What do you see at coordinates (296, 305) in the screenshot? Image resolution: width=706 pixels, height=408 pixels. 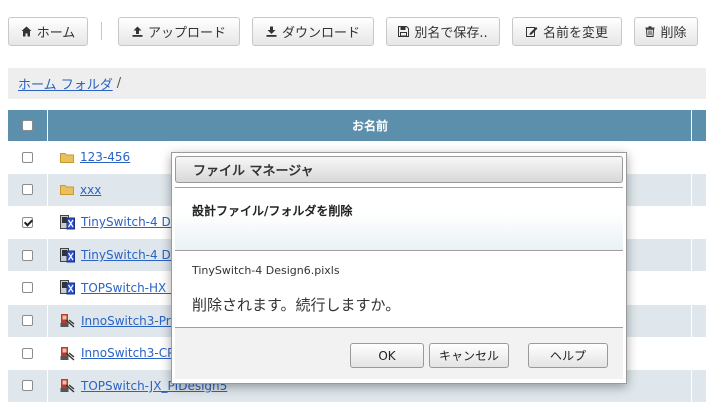 I see `dialog-message: 削除されます。続行しますか。` at bounding box center [296, 305].